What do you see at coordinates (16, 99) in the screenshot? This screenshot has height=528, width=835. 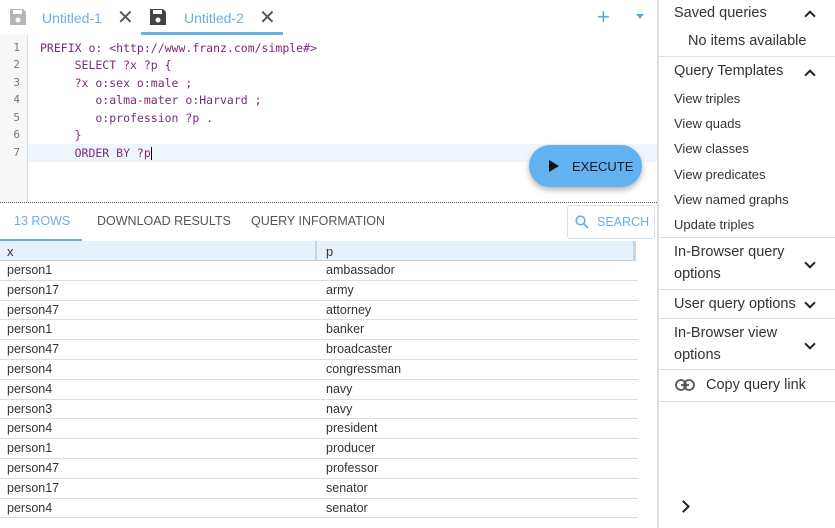 I see `line-number: 4` at bounding box center [16, 99].